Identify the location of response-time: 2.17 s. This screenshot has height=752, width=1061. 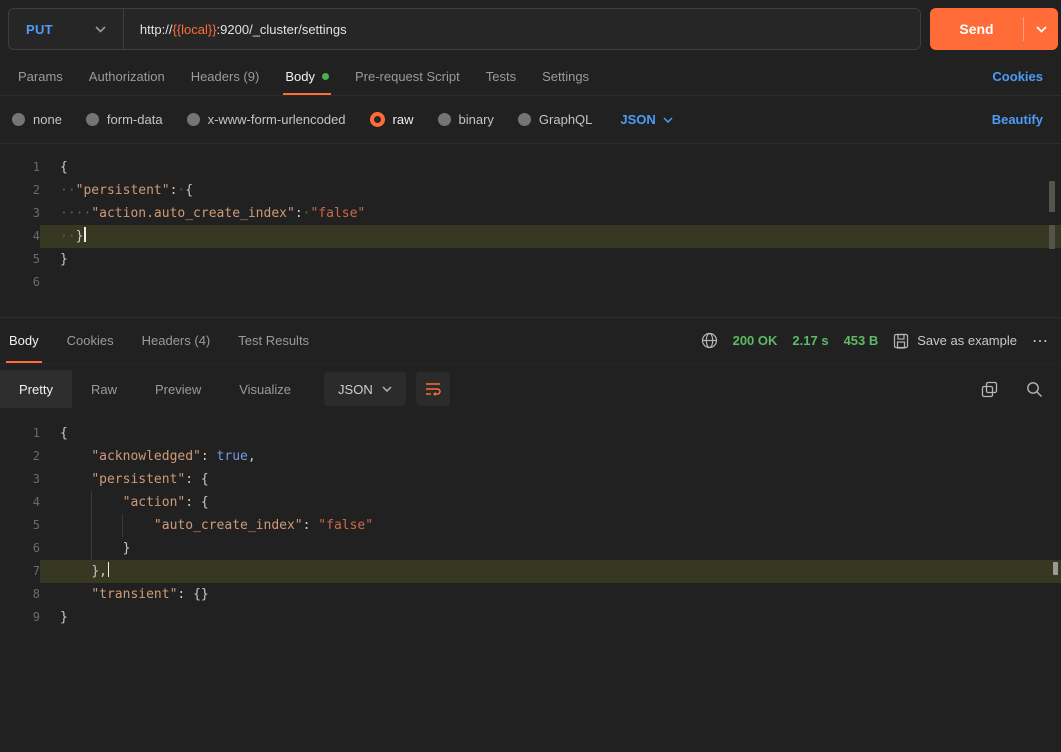
(810, 340).